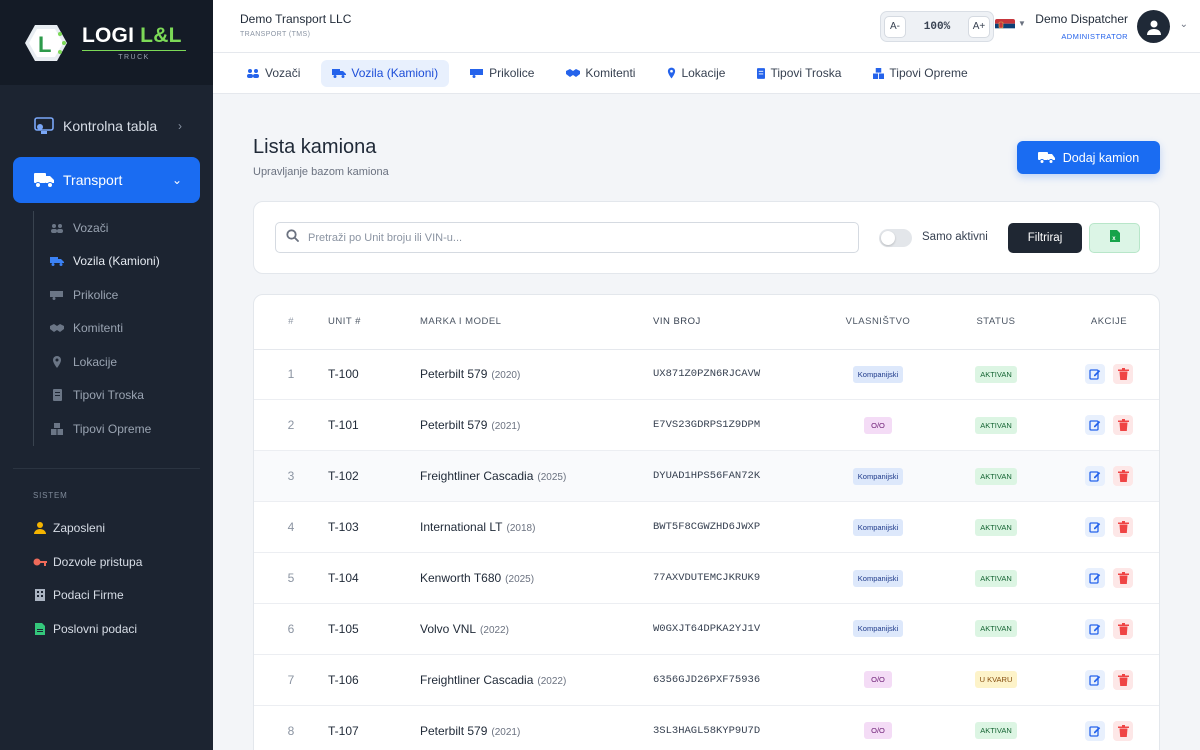  I want to click on cell-vin: DYUAD1HPS56FAN72K, so click(707, 476).